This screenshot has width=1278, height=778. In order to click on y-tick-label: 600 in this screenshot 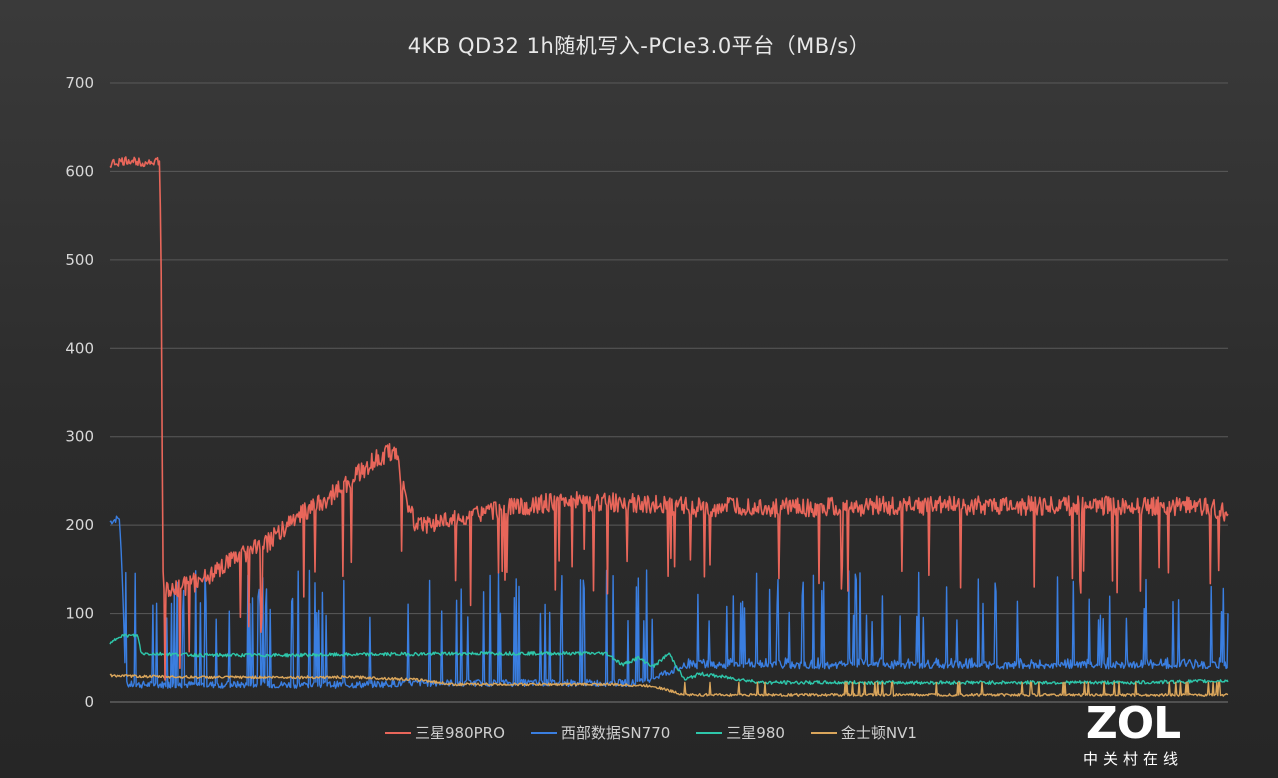, I will do `click(79, 171)`.